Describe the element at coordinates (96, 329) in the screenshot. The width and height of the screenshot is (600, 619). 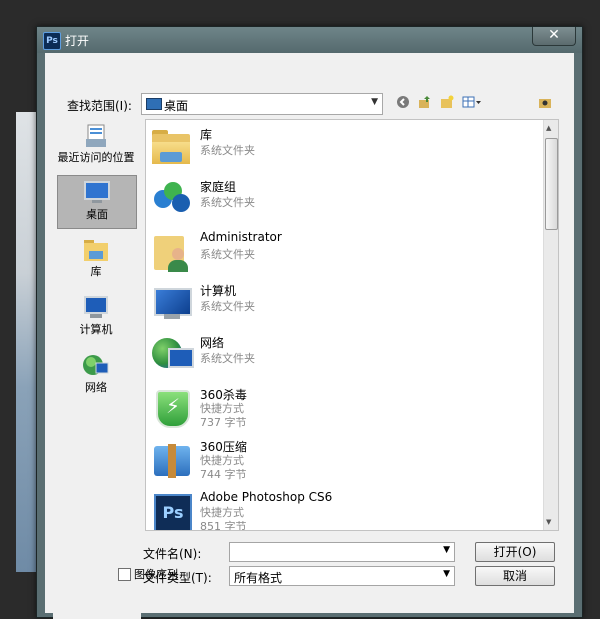
I see `place-label: 计算机` at that location.